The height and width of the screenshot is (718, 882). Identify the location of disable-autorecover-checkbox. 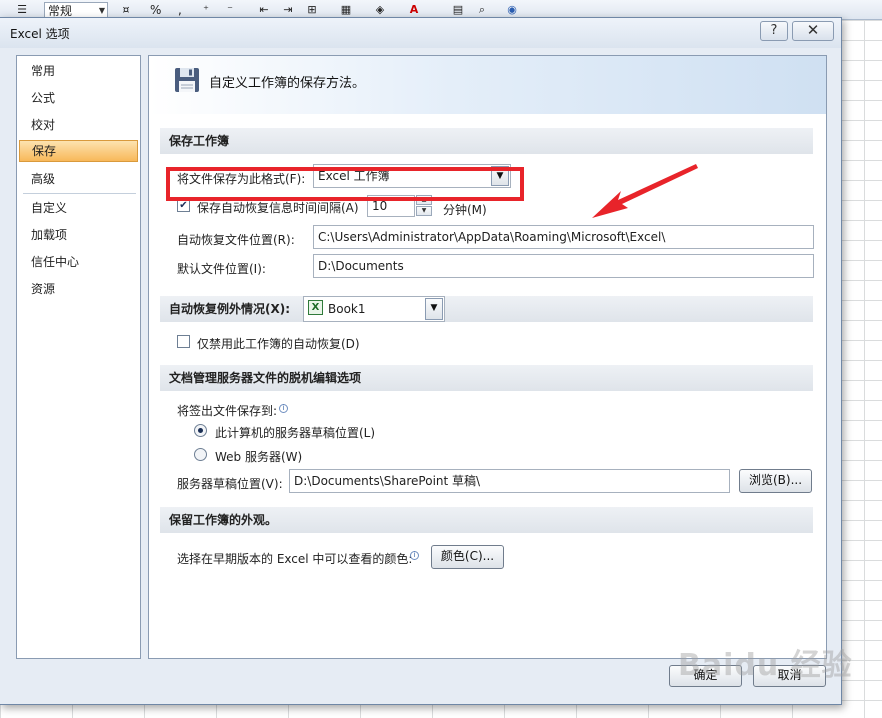
(183, 341).